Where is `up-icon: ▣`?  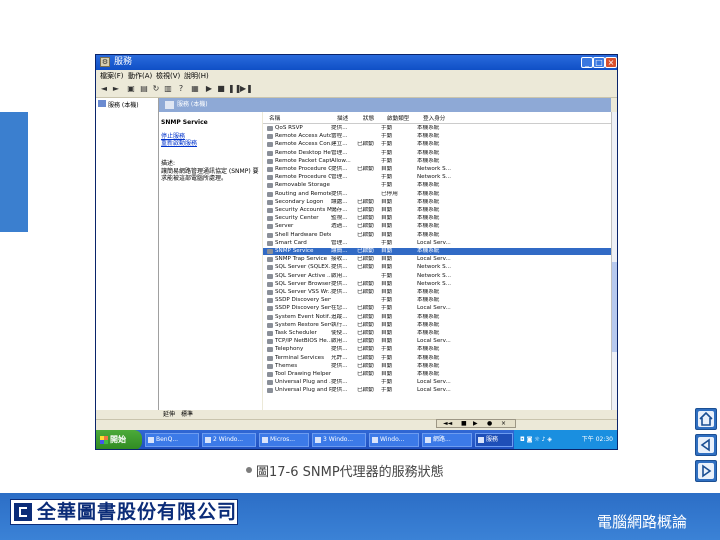 up-icon: ▣ is located at coordinates (131, 89).